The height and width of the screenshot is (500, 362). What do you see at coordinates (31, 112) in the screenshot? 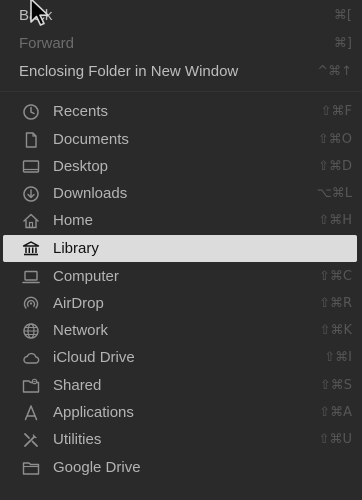
I see `clock-icon` at bounding box center [31, 112].